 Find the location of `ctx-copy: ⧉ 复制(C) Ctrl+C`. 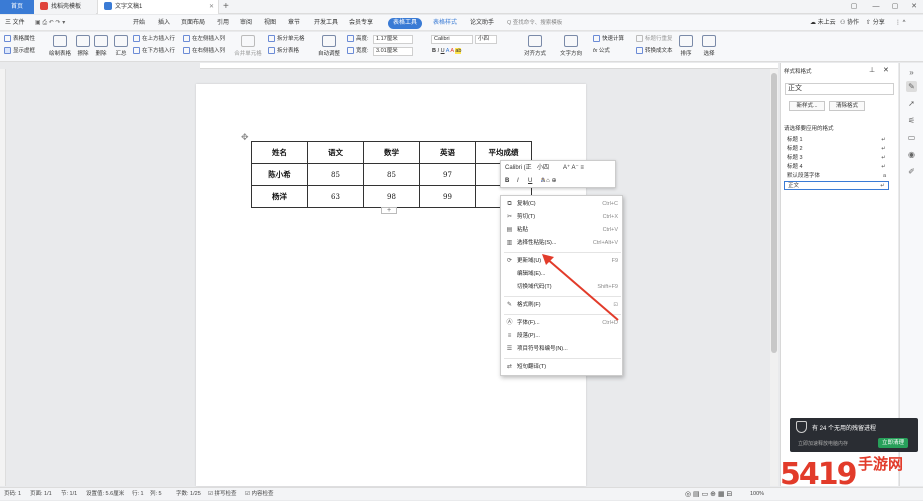

ctx-copy: ⧉ 复制(C) Ctrl+C is located at coordinates (562, 204).